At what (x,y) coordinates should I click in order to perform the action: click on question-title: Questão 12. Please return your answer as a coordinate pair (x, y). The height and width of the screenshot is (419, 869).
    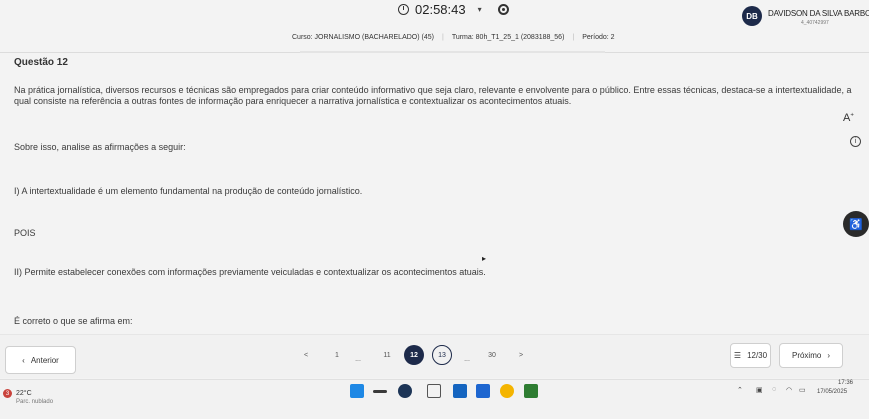
    Looking at the image, I should click on (41, 62).